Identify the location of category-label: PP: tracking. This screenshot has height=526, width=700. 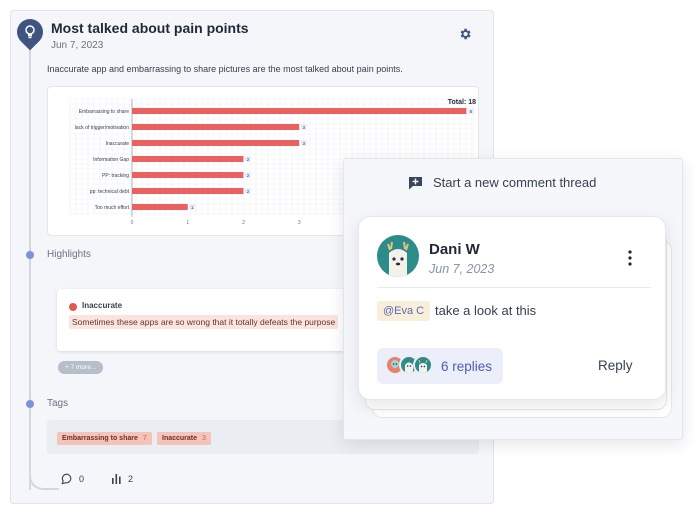
(115, 176).